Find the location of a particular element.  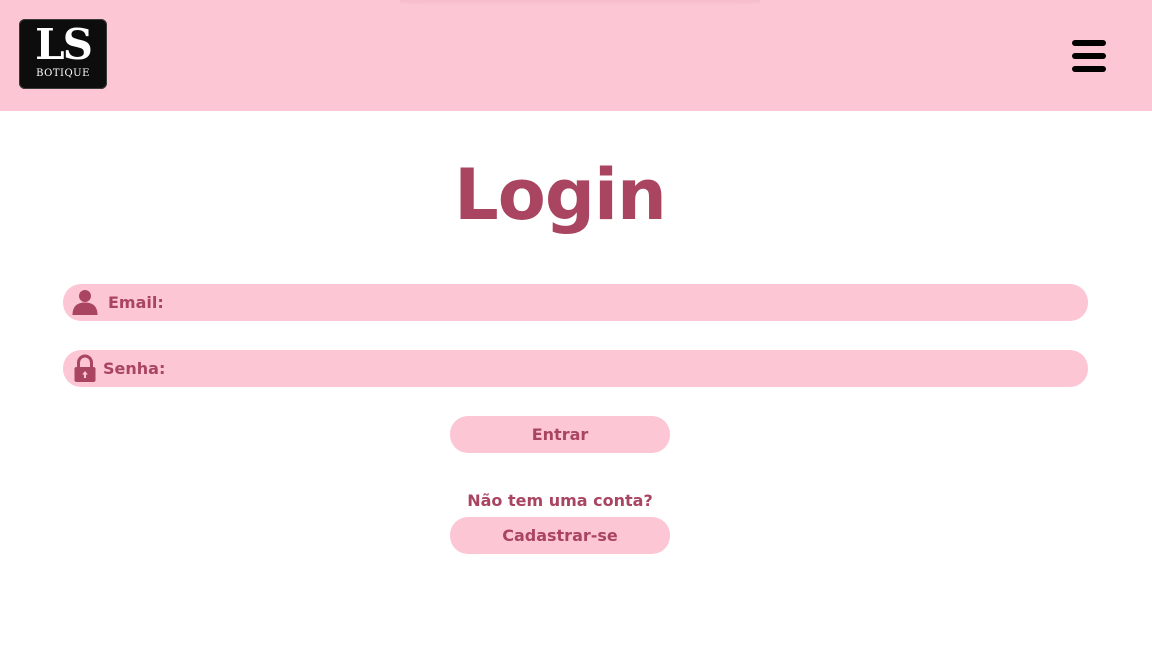

password-label: Senha: is located at coordinates (134, 368).